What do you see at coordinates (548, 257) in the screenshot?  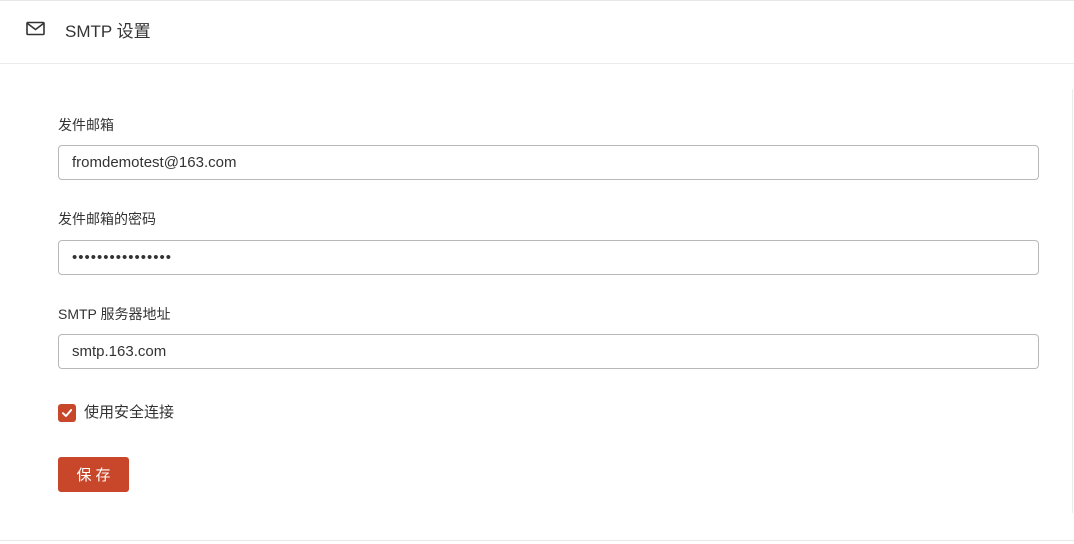 I see `password-field` at bounding box center [548, 257].